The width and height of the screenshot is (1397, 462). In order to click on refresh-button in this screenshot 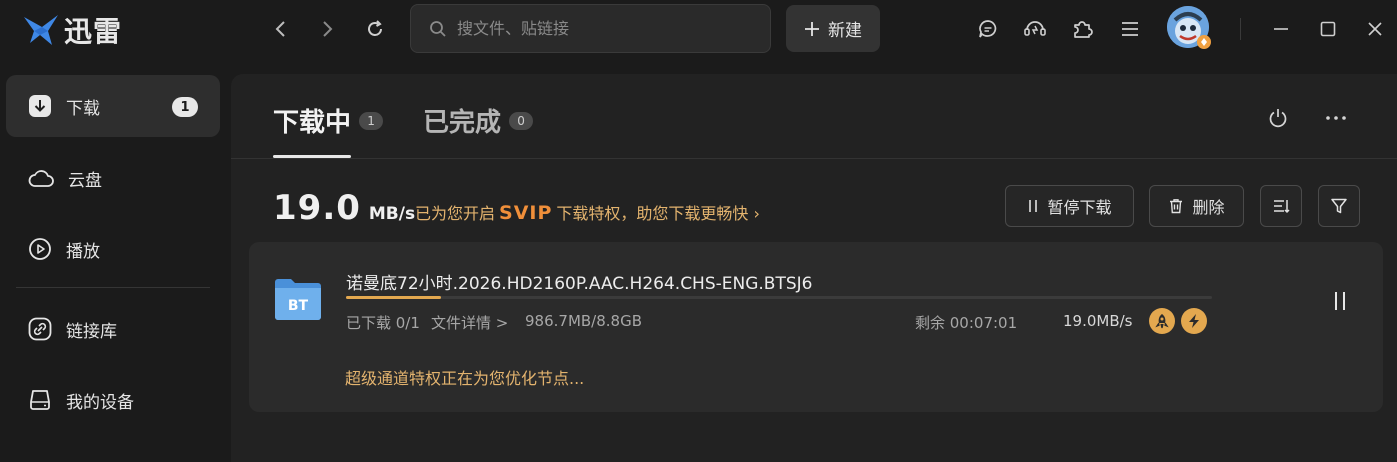, I will do `click(375, 29)`.